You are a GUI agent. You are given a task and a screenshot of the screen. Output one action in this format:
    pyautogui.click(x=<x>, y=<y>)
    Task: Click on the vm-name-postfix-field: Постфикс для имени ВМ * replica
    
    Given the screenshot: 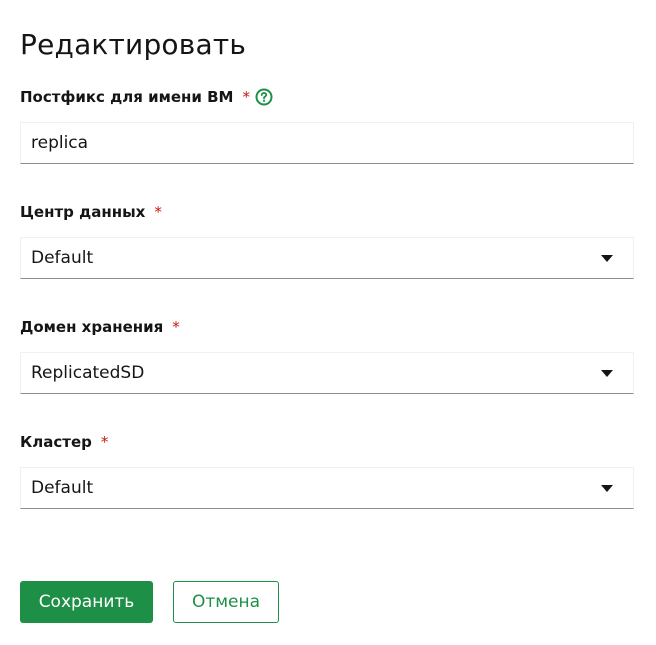 What is the action you would take?
    pyautogui.click(x=327, y=125)
    